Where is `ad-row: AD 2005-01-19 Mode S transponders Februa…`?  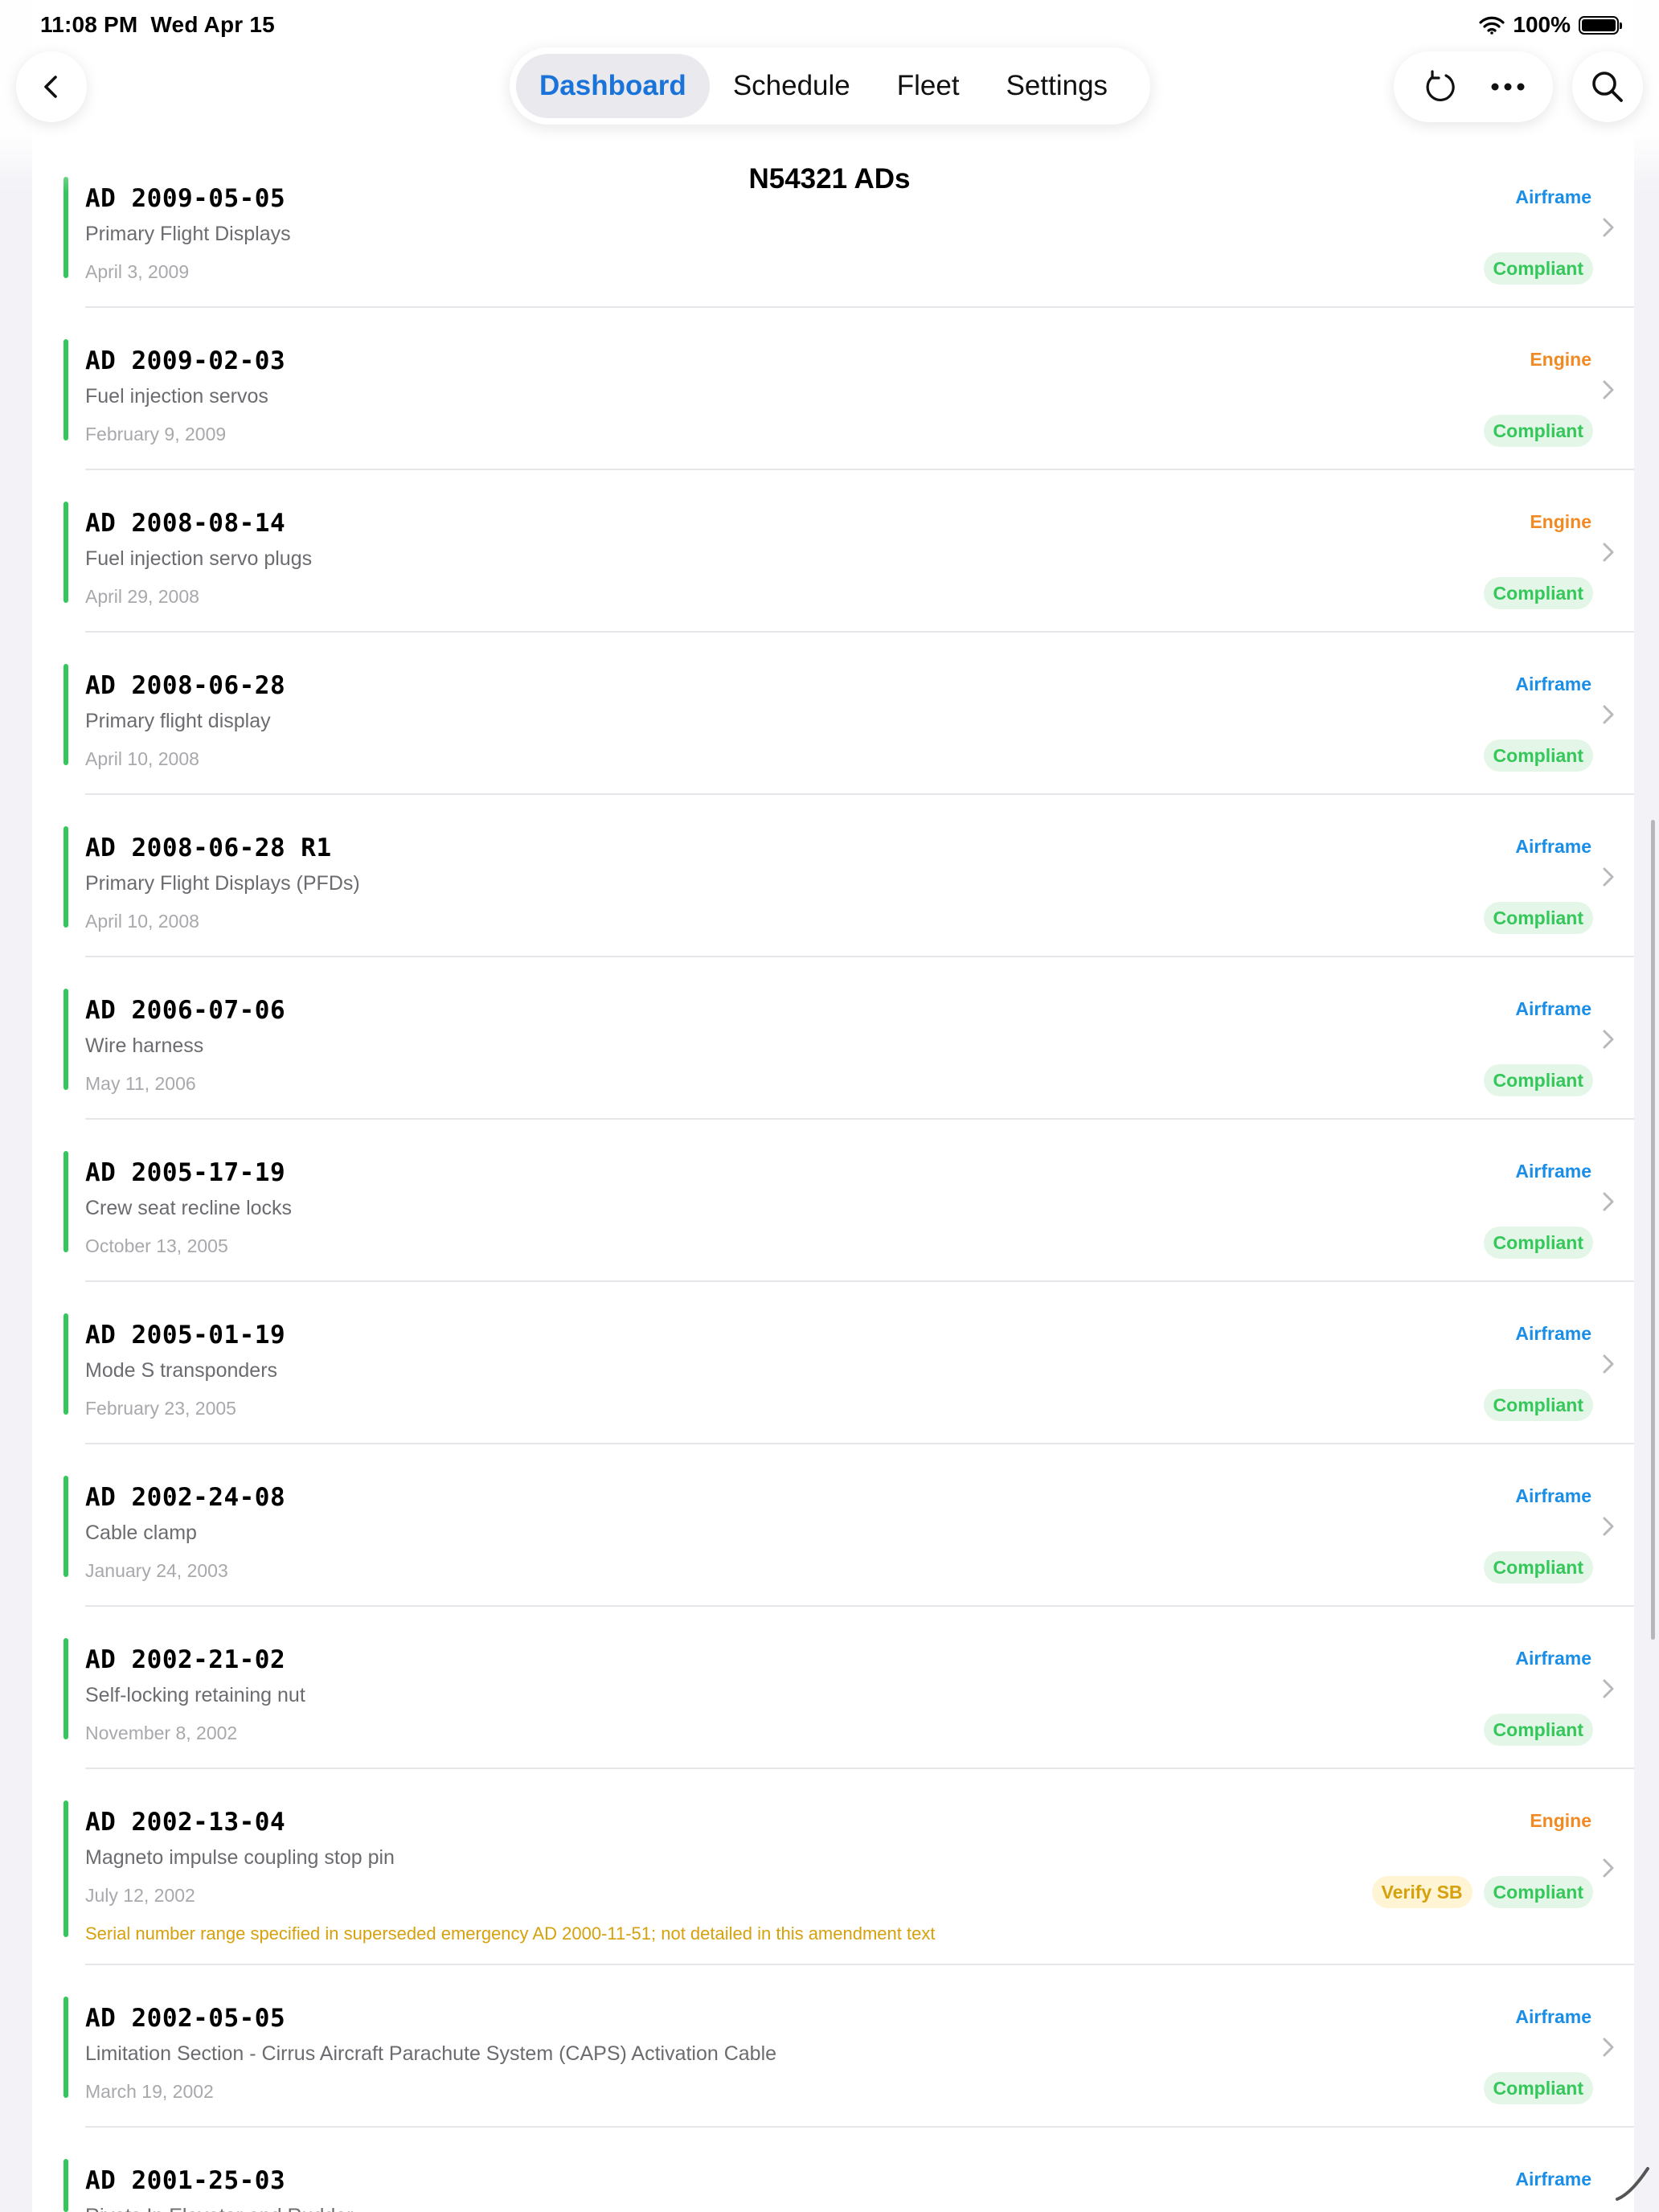
ad-row: AD 2005-01-19 Mode S transponders Februa… is located at coordinates (833, 1367).